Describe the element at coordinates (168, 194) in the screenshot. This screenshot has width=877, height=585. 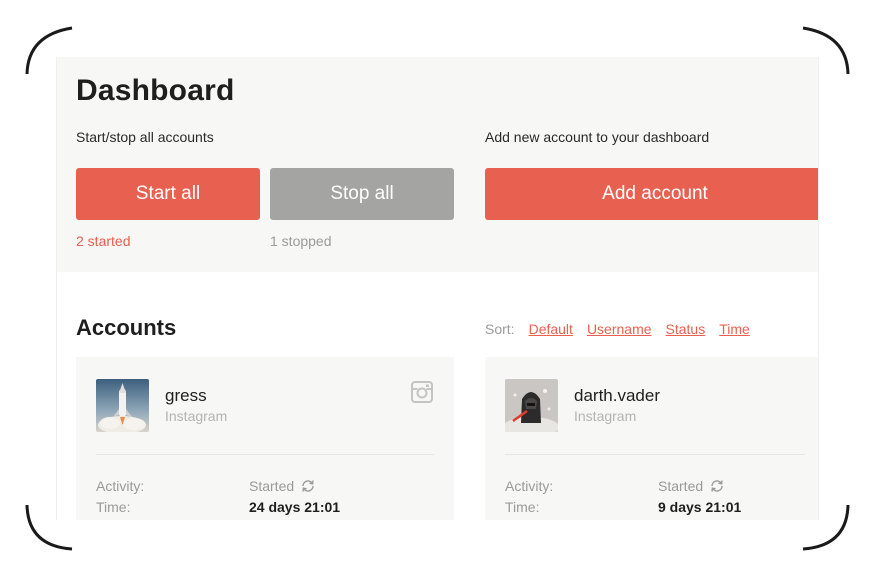
I see `start-all-button: Start all` at that location.